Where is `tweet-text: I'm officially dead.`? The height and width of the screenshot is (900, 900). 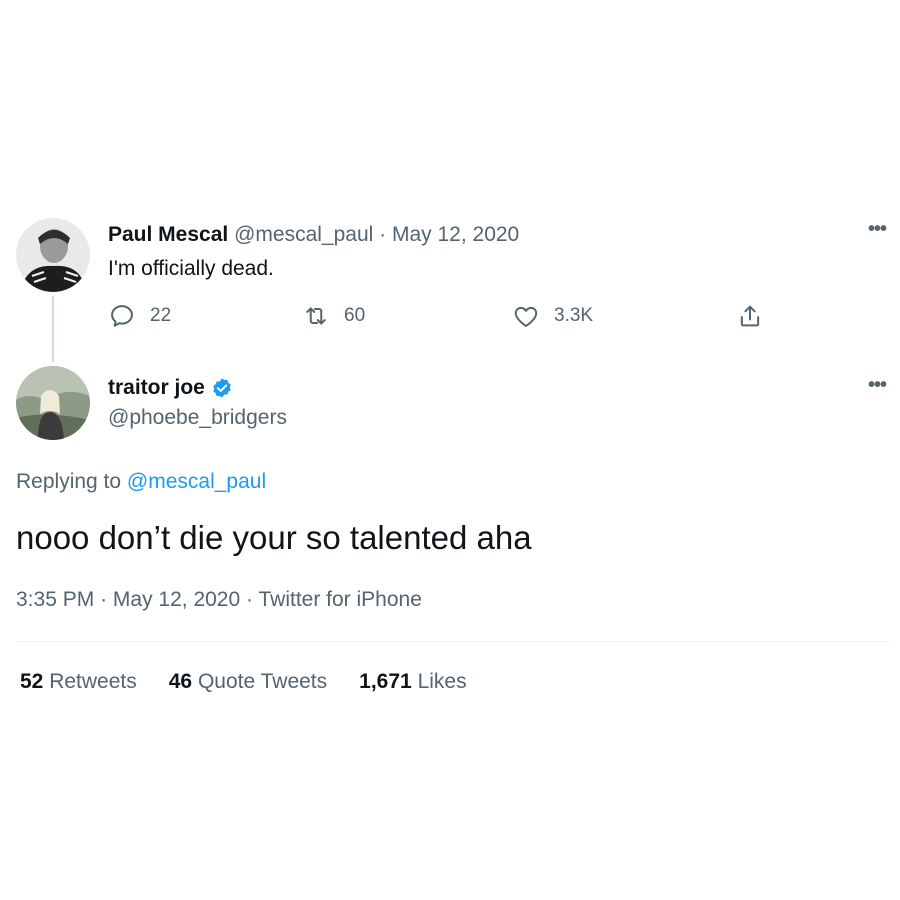
tweet-text: I'm officially dead. is located at coordinates (191, 268).